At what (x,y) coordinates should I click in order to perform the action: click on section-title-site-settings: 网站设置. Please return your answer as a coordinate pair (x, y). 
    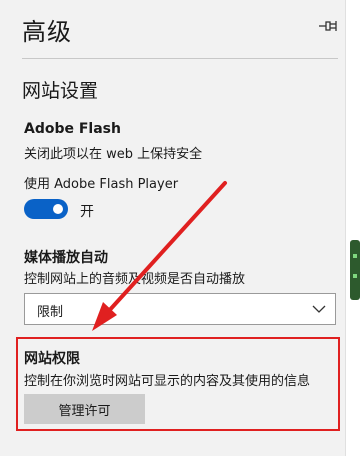
    Looking at the image, I should click on (60, 91).